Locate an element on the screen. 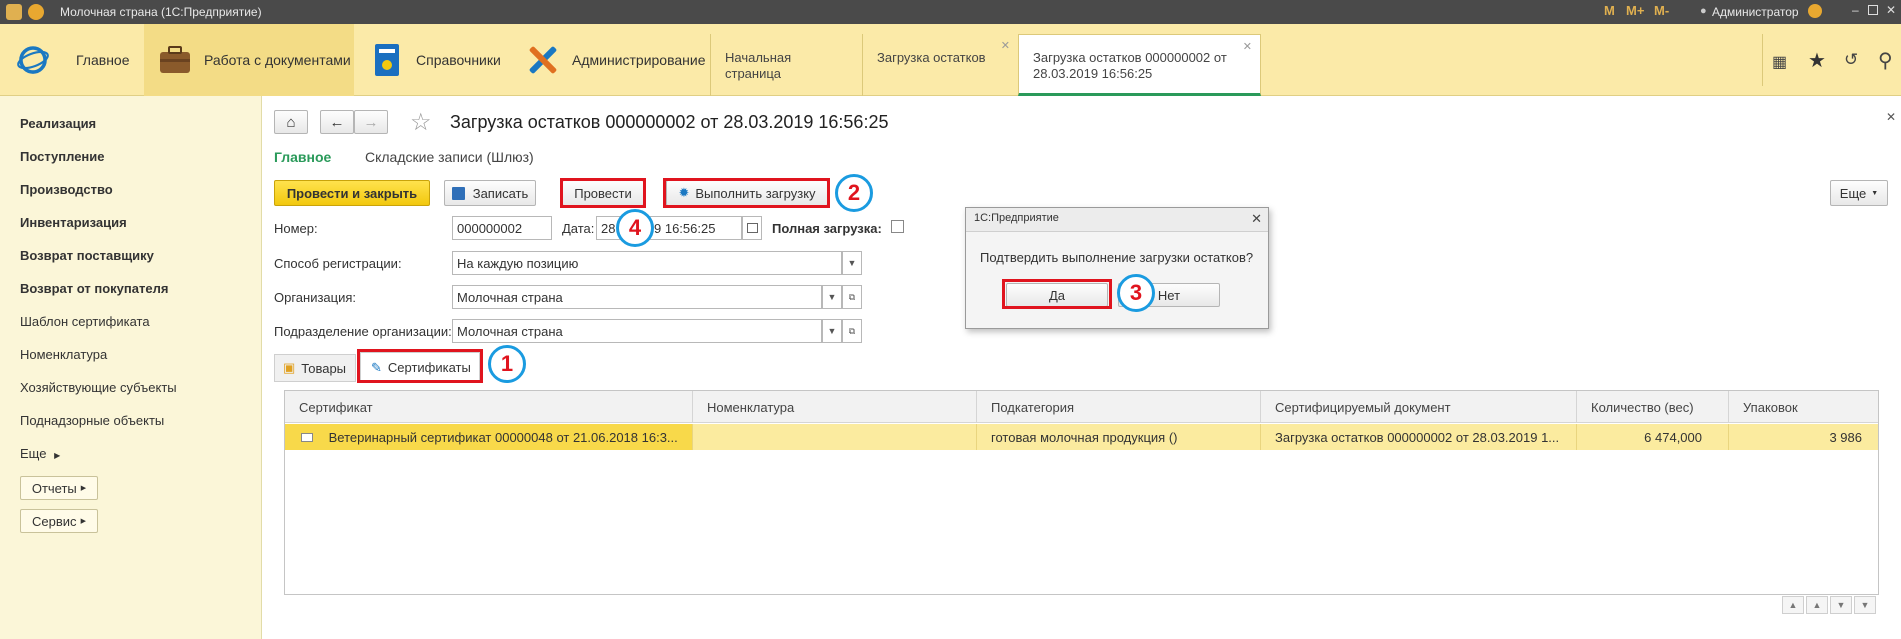  tab-doc-label-line1: Загрузка остатков 000000002 от is located at coordinates (1130, 57).